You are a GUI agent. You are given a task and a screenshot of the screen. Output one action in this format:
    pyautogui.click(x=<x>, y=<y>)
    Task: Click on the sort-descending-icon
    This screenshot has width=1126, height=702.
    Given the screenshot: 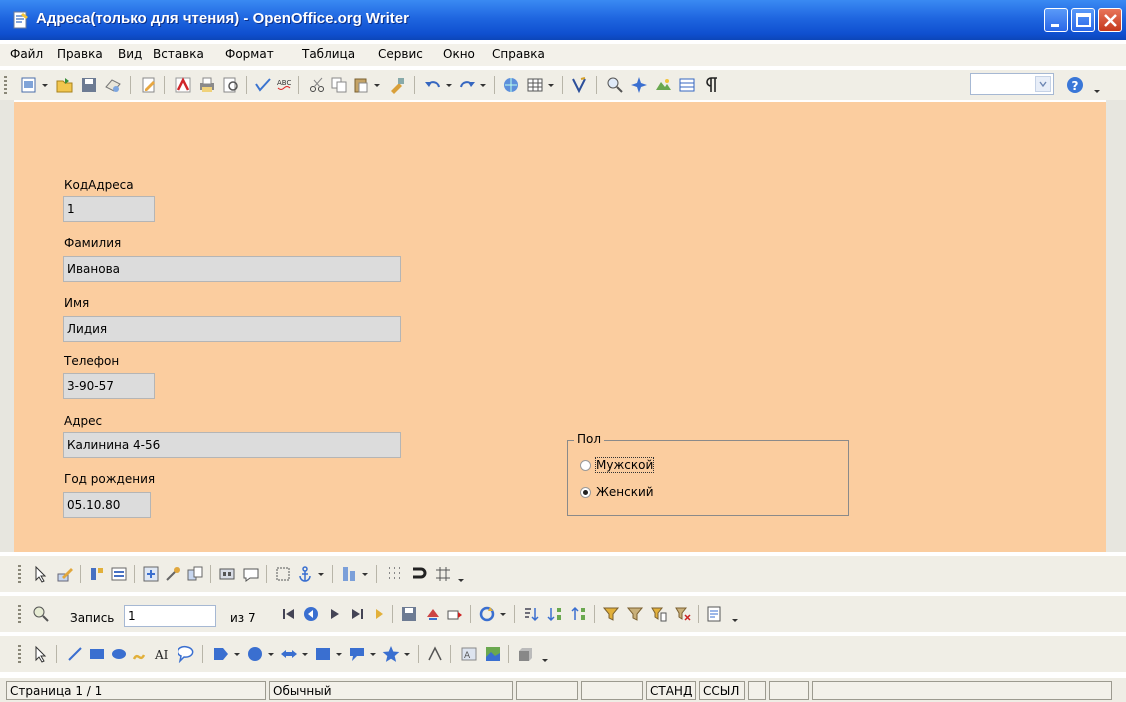 What is the action you would take?
    pyautogui.click(x=579, y=614)
    